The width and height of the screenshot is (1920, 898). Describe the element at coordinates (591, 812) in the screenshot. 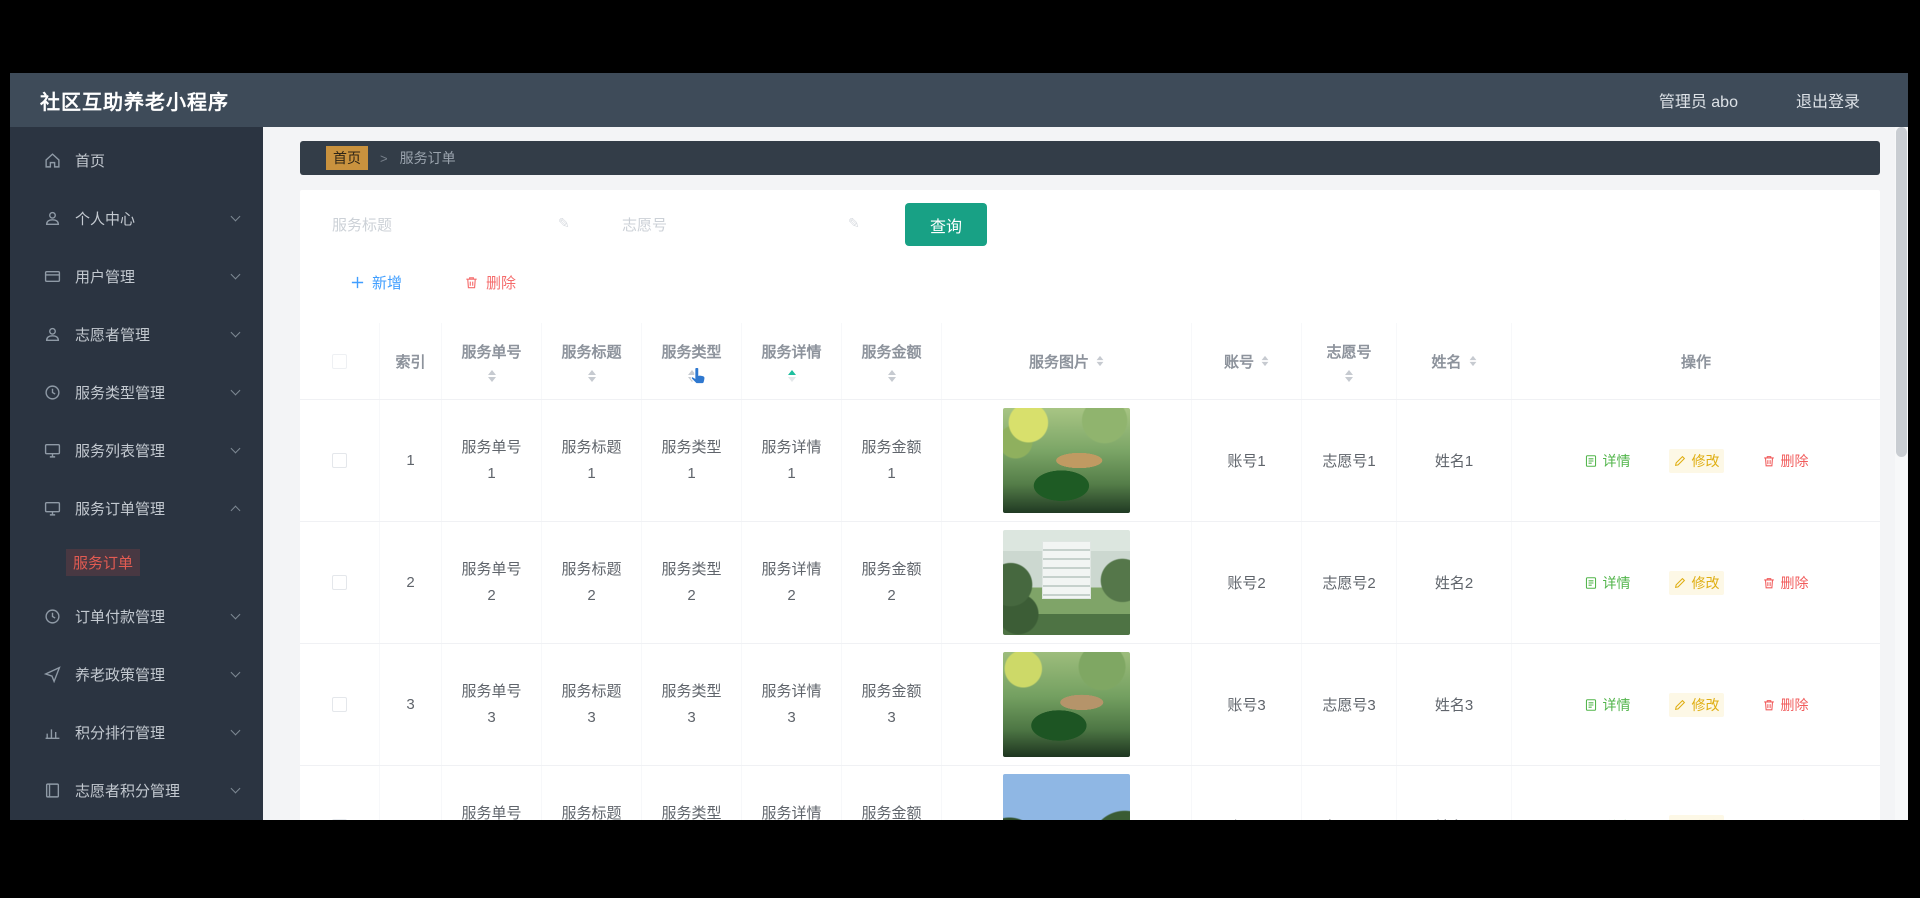

I see `cell-title: 服务标题4` at that location.